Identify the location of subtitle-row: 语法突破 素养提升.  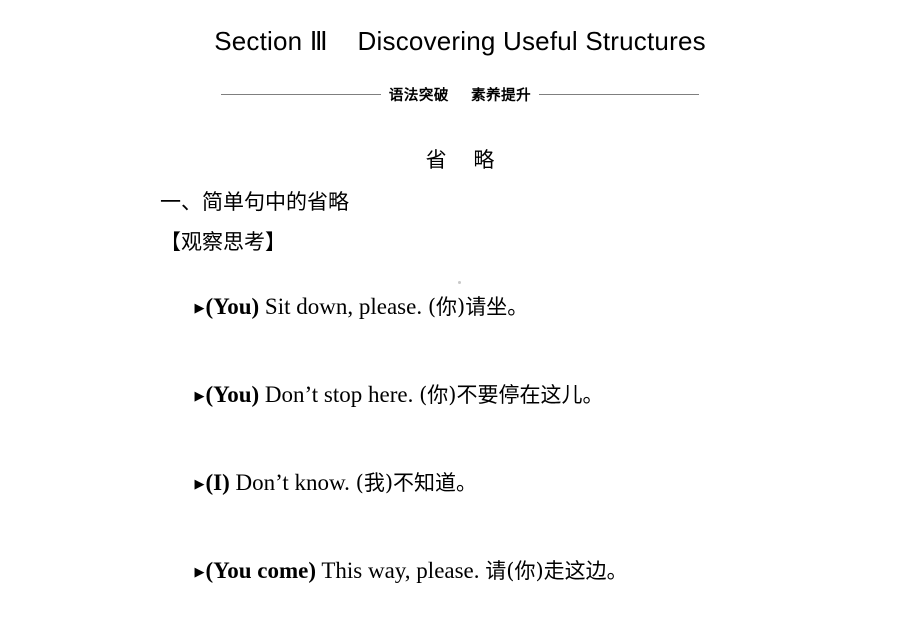
(460, 94).